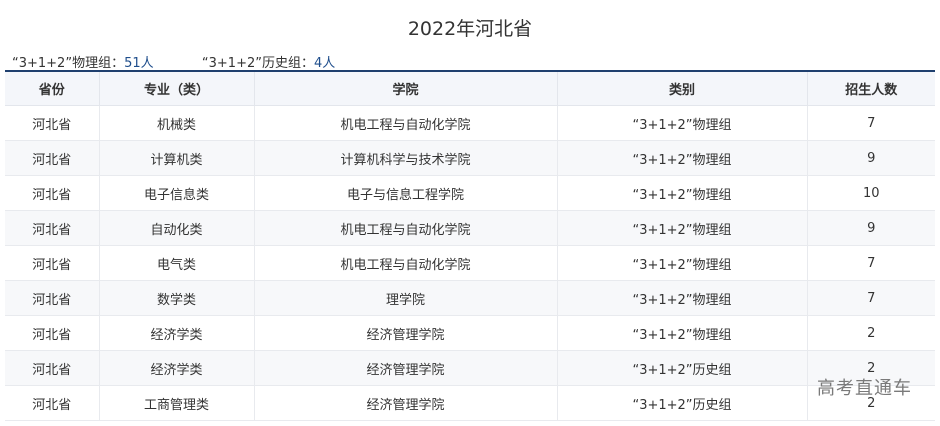 Image resolution: width=940 pixels, height=426 pixels. What do you see at coordinates (324, 63) in the screenshot?
I see `history-group-count: 4人` at bounding box center [324, 63].